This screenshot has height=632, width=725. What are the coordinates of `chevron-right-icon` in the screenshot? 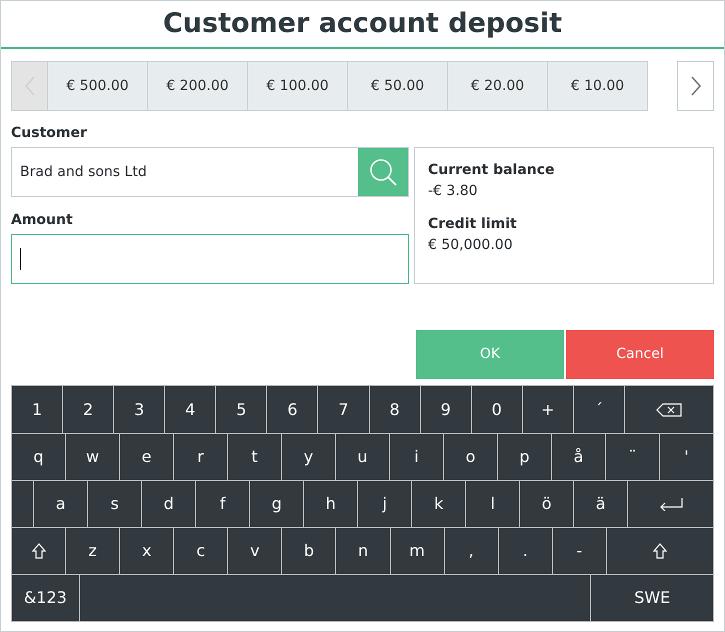 It's located at (695, 86).